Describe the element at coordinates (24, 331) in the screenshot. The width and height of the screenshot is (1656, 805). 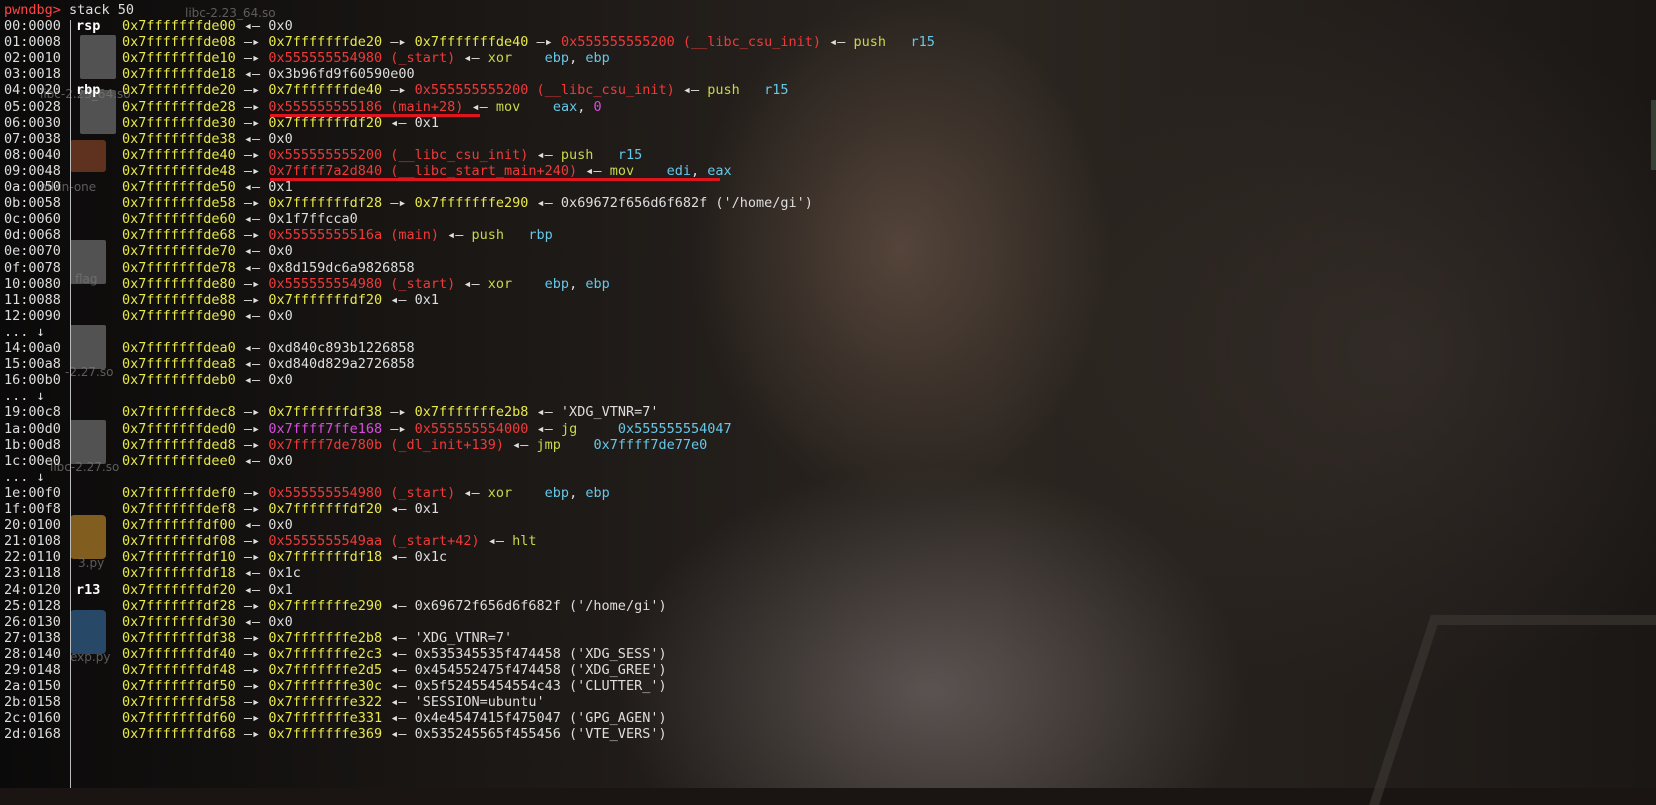
I see `stack-offset: ... ↓` at that location.